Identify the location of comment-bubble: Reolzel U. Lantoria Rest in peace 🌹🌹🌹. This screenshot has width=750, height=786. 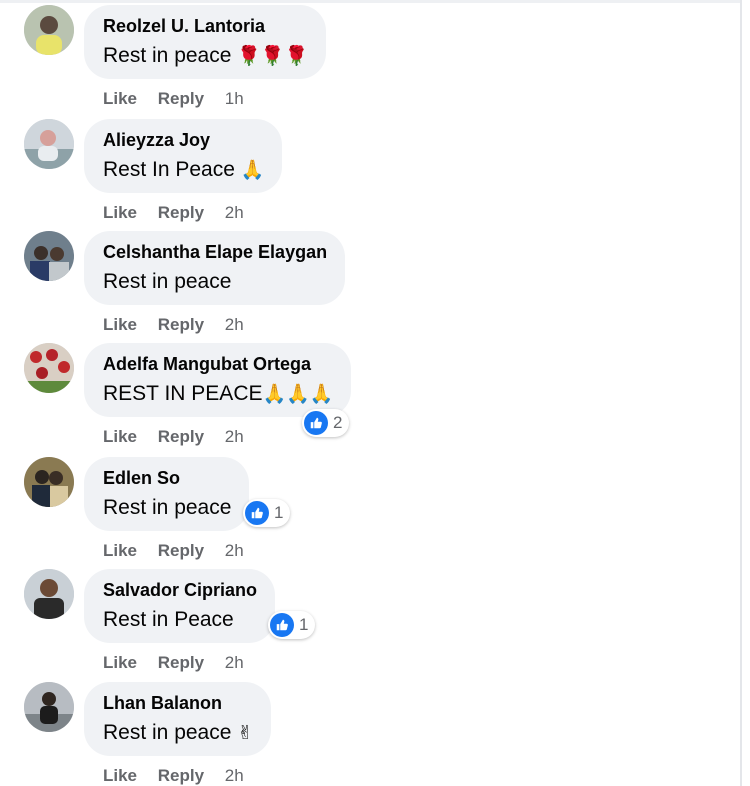
(205, 42).